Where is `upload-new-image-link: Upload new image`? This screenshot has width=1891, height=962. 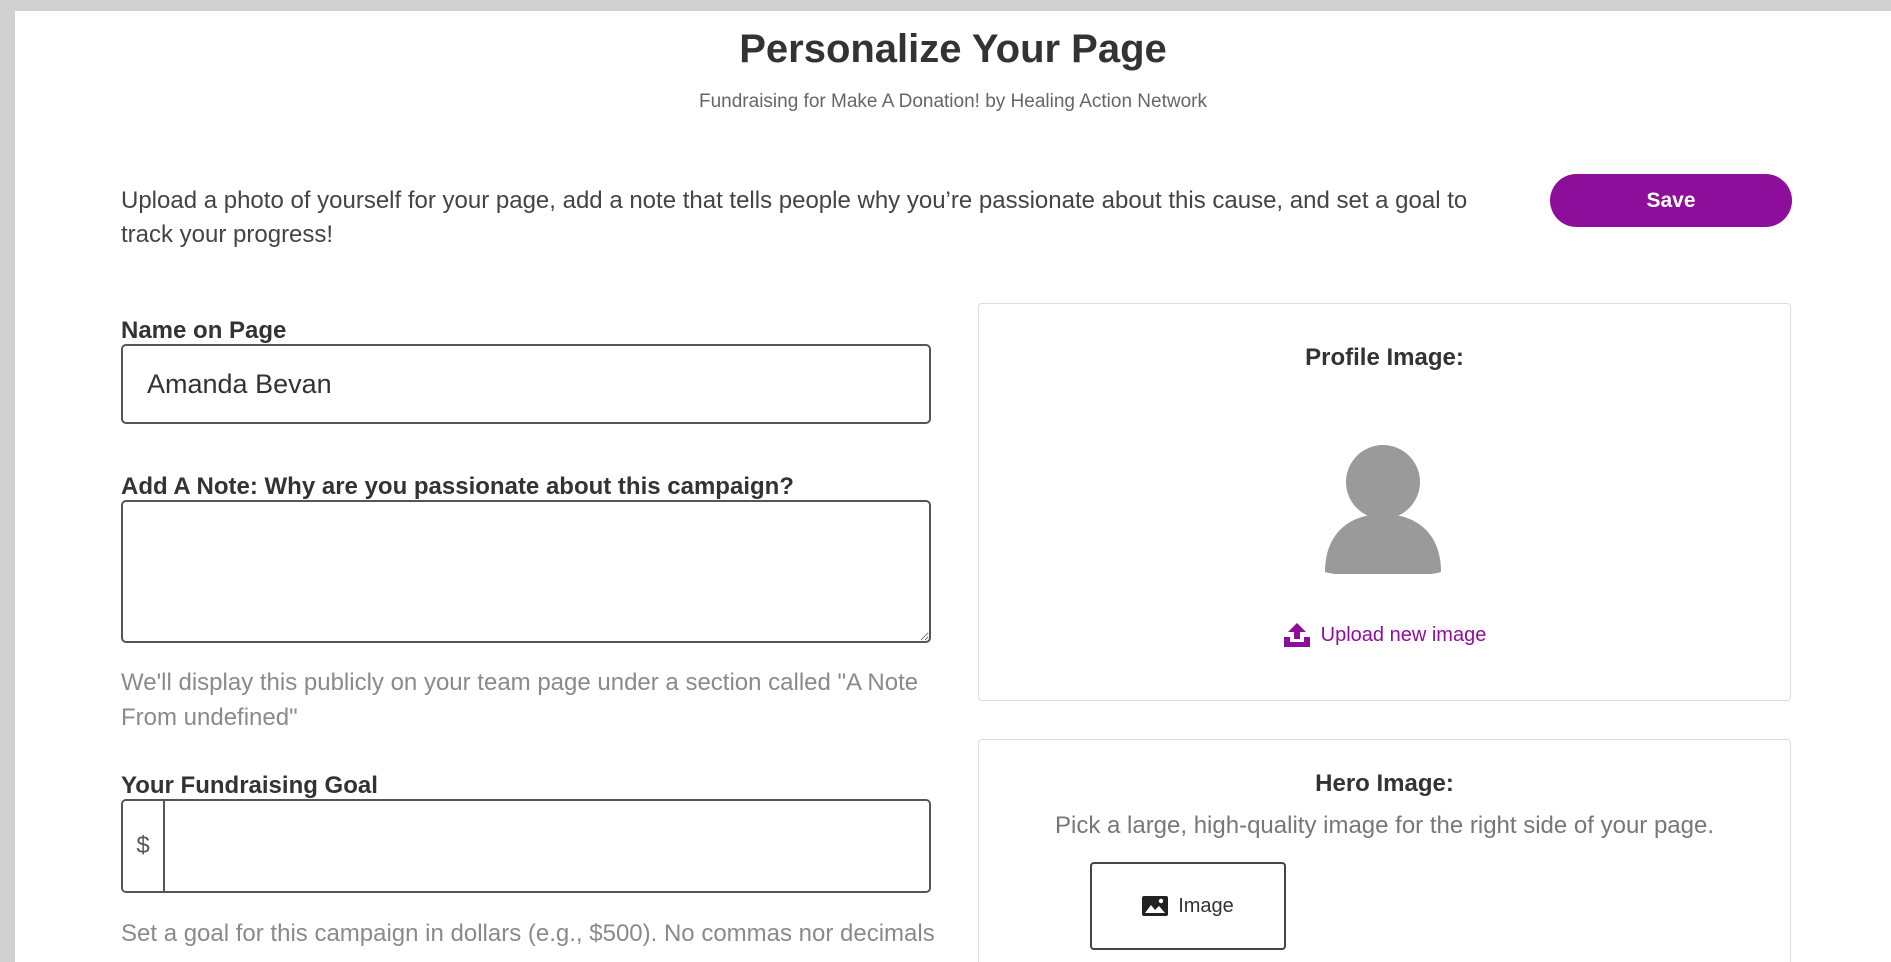
upload-new-image-link: Upload new image is located at coordinates (1384, 635).